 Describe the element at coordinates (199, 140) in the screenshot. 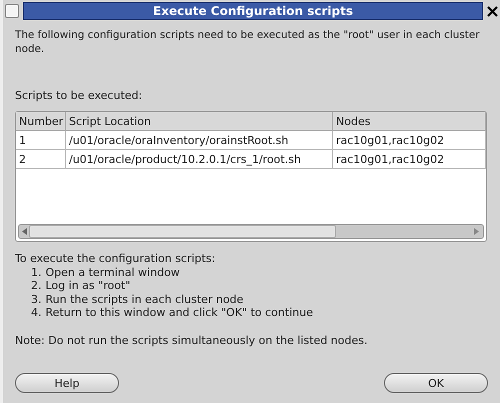

I see `table-cell: /u01/oracle/oraInventory/orainstRoot.sh` at that location.